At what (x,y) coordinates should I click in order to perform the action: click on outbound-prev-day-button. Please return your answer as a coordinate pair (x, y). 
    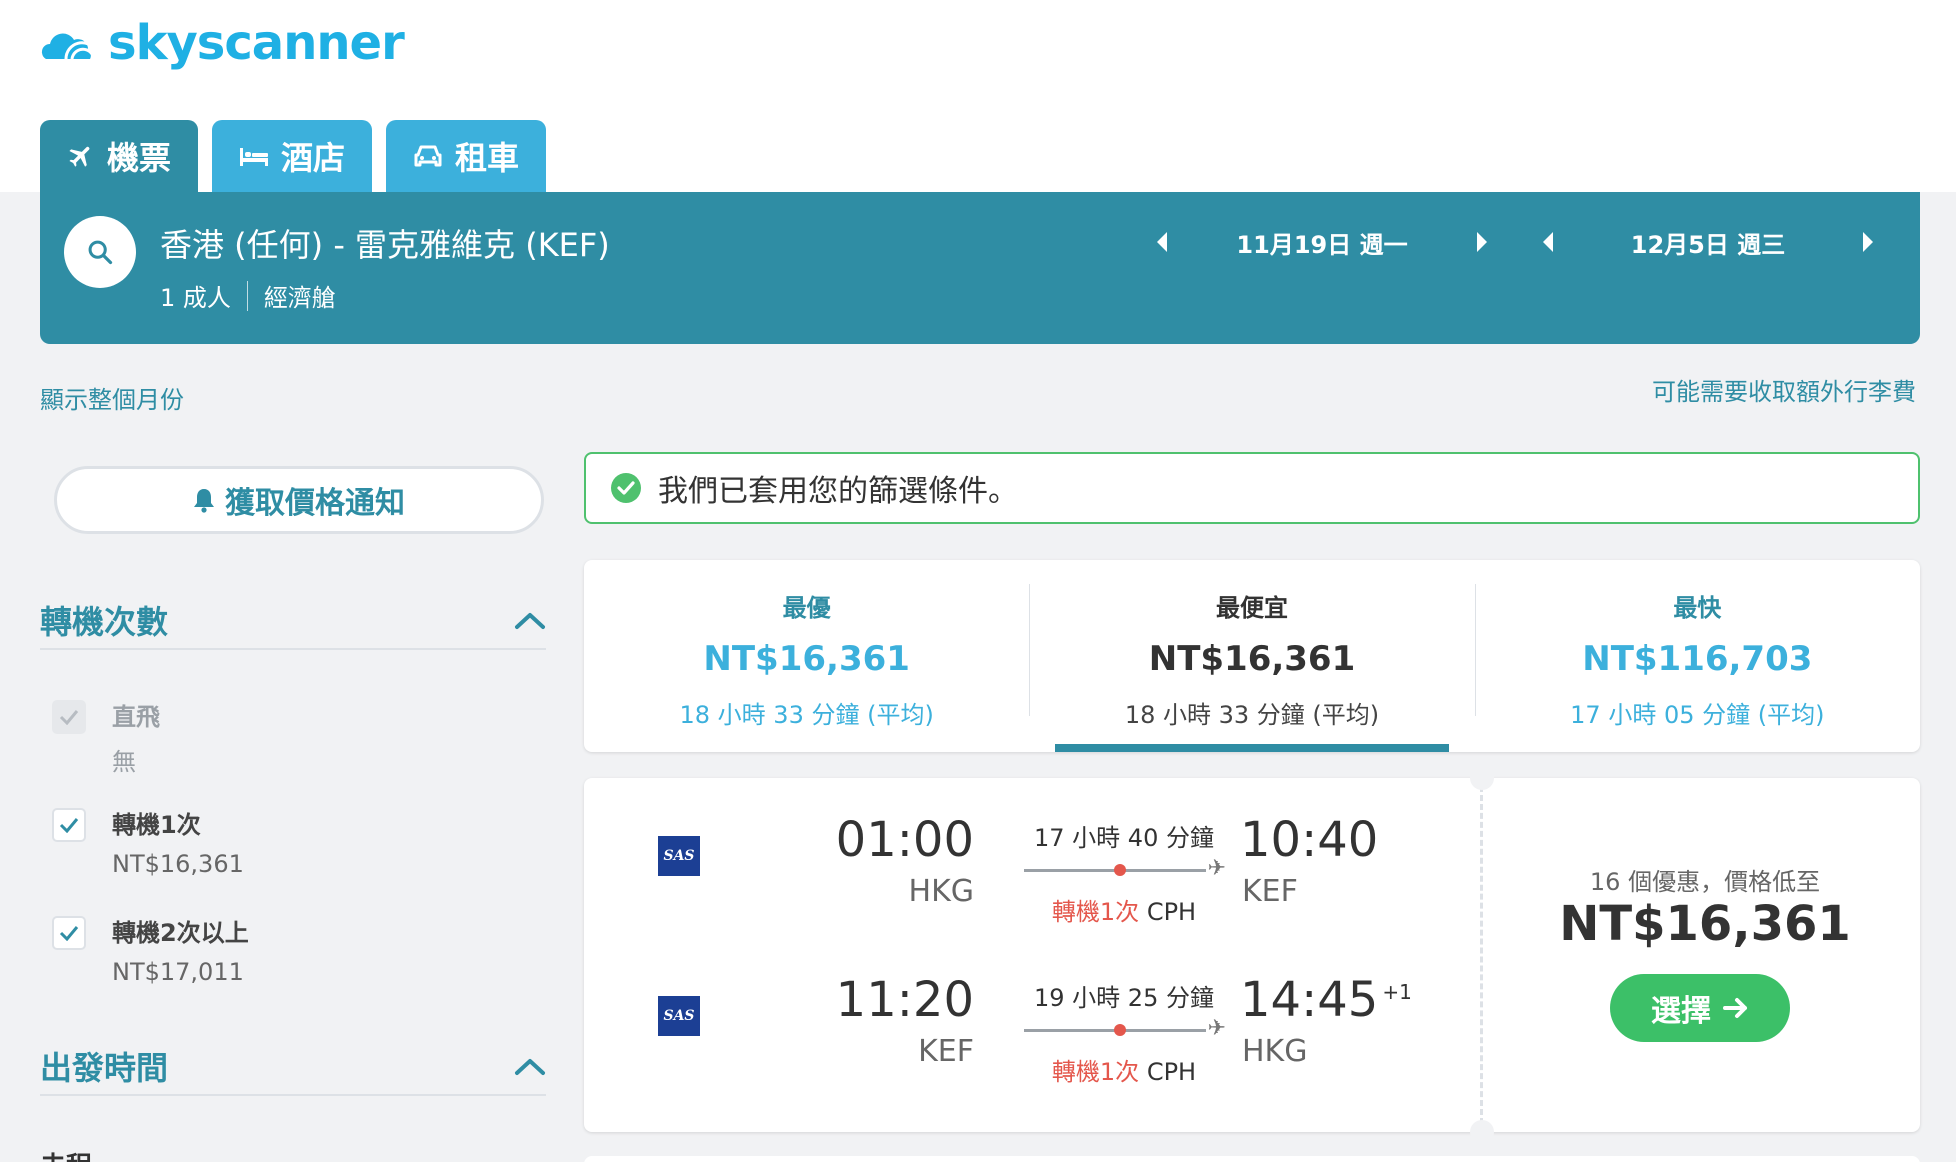
    Looking at the image, I should click on (1162, 242).